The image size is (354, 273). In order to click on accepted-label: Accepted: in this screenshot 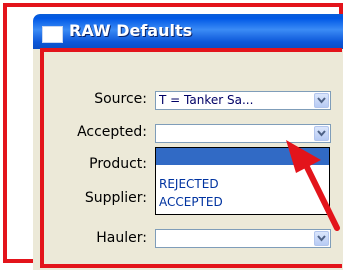, I will do `click(112, 132)`.